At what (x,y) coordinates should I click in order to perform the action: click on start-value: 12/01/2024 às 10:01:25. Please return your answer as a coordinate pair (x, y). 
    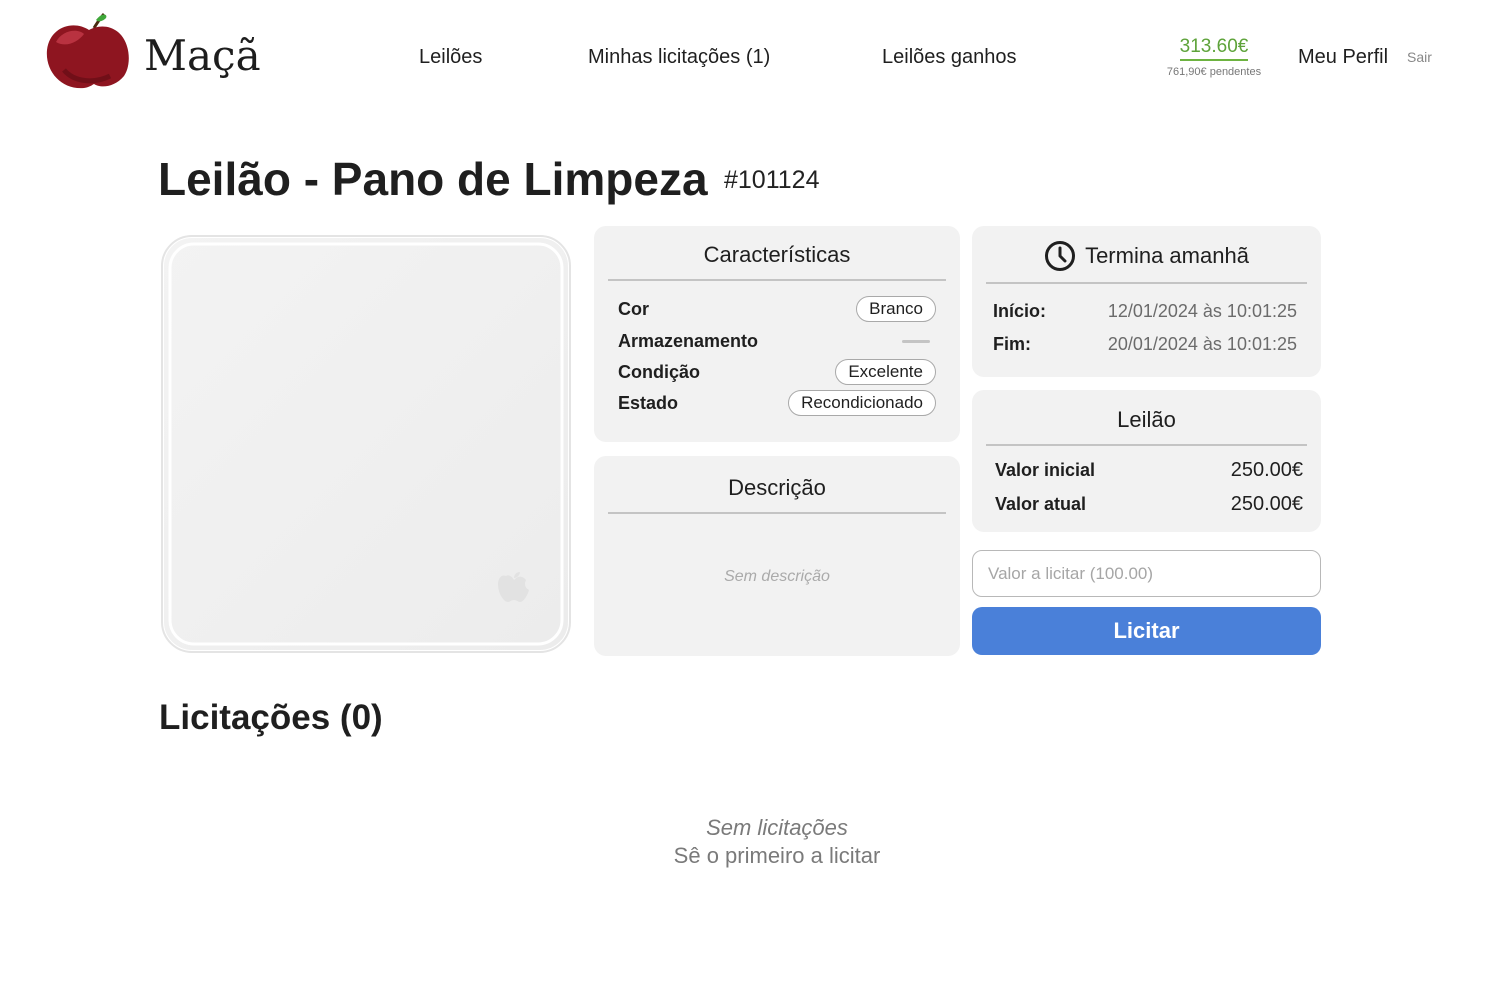
    Looking at the image, I should click on (1202, 311).